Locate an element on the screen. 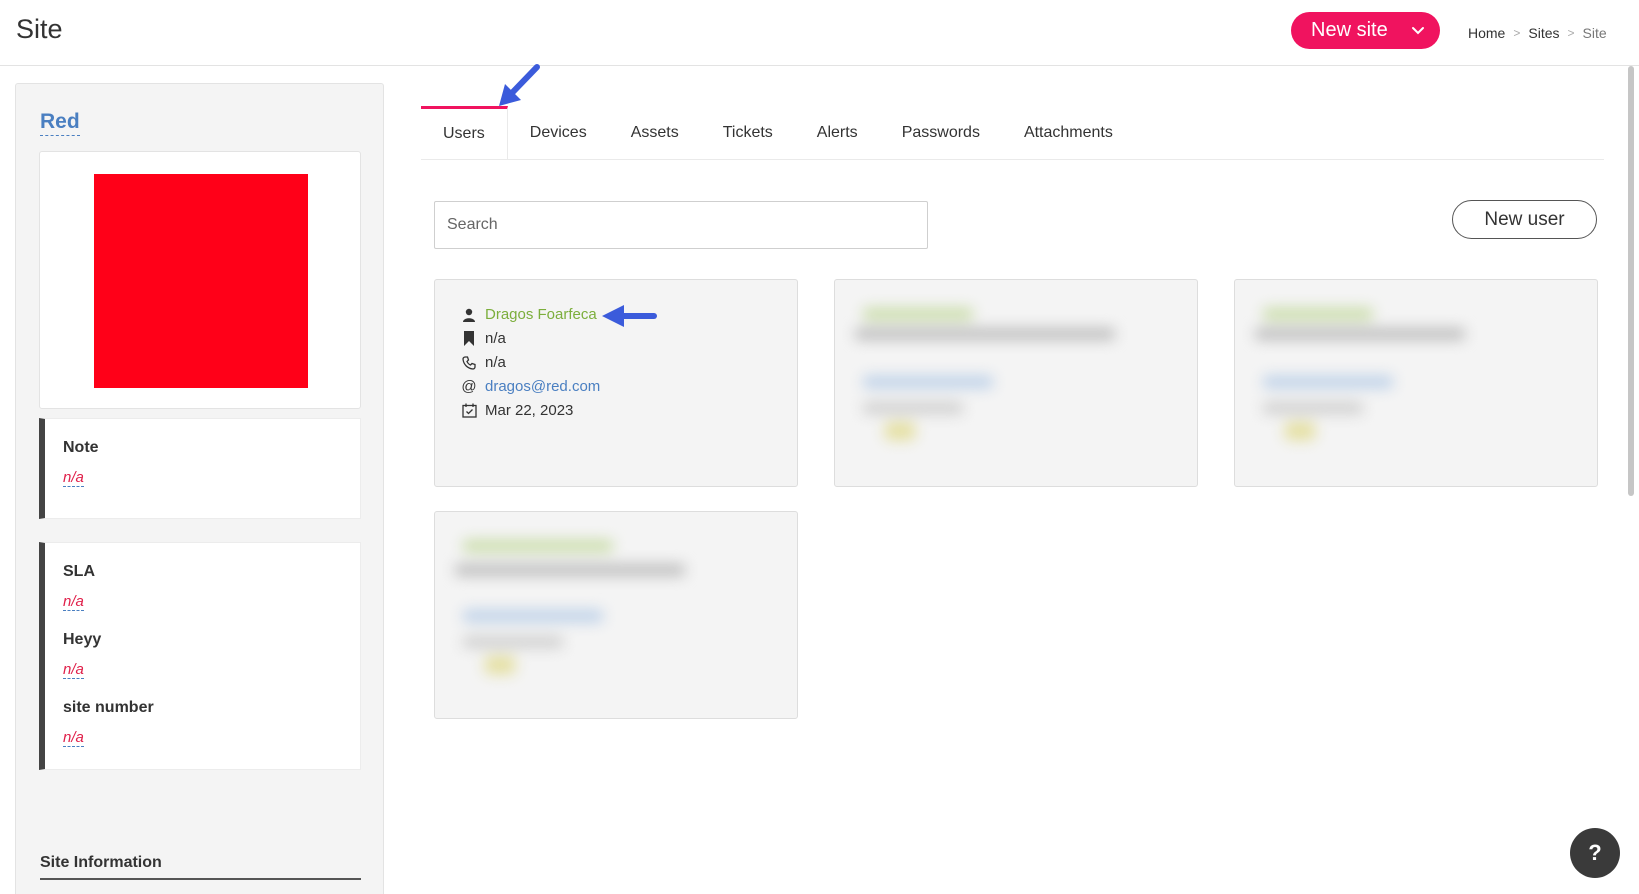 The image size is (1639, 894). user-phone-row: n/a is located at coordinates (483, 362).